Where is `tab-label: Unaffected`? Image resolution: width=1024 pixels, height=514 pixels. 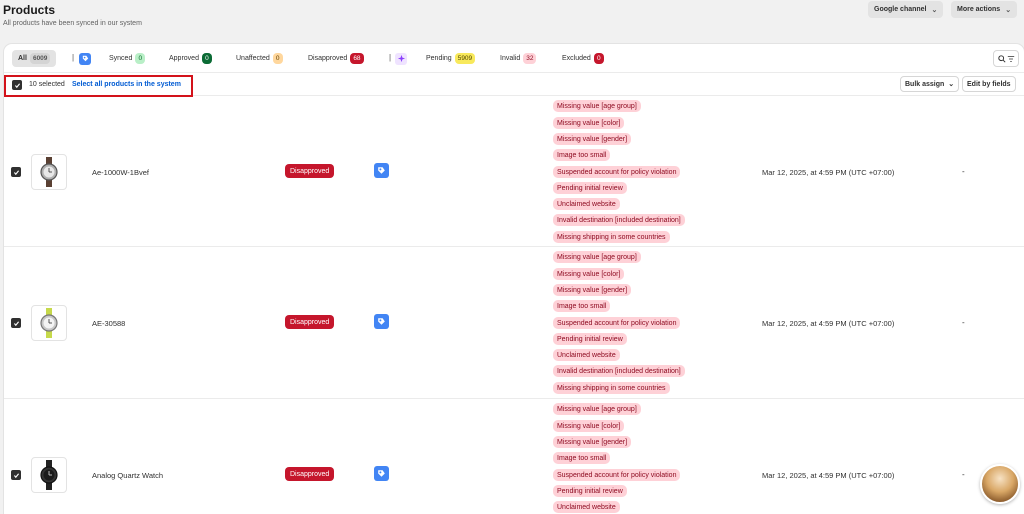
tab-label: Unaffected is located at coordinates (253, 58).